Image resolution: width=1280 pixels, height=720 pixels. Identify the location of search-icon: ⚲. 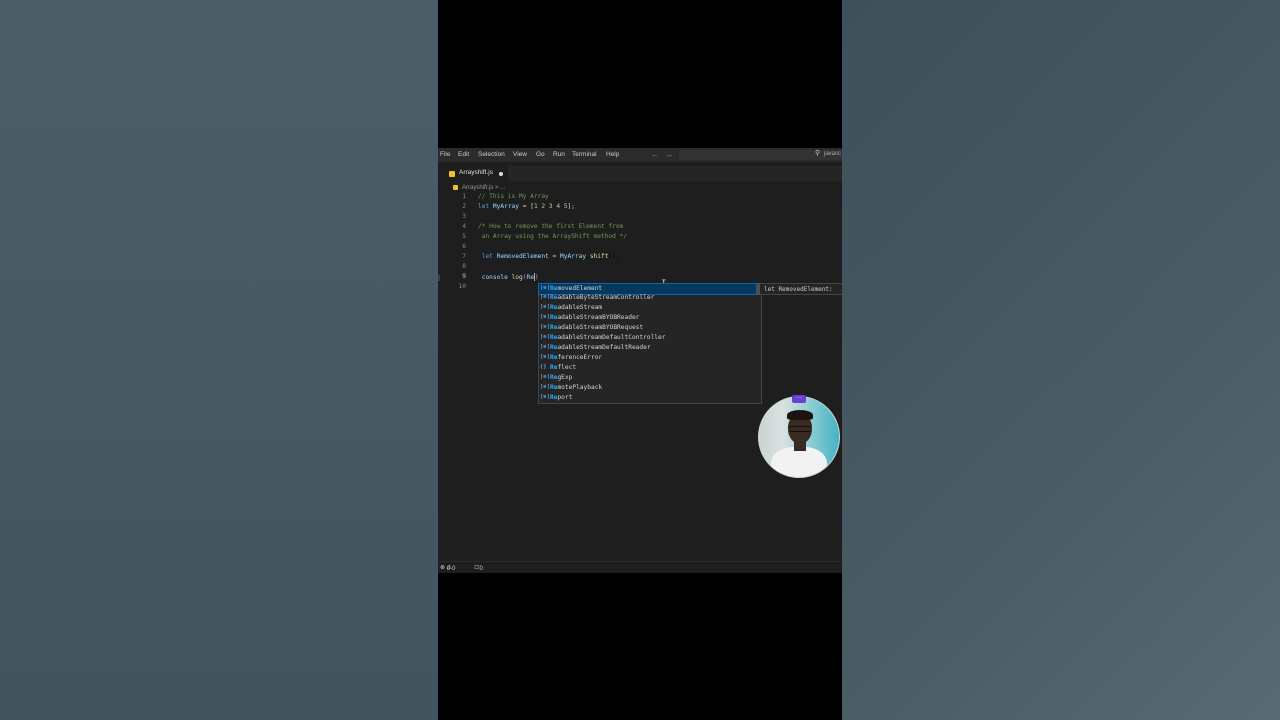
(818, 153).